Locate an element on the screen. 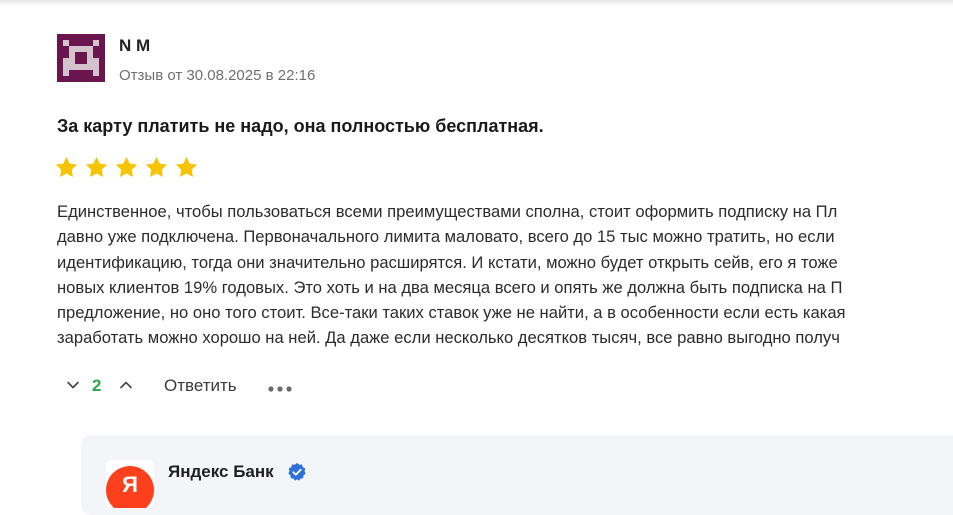 The image size is (953, 515). verified-badge-icon is located at coordinates (297, 472).